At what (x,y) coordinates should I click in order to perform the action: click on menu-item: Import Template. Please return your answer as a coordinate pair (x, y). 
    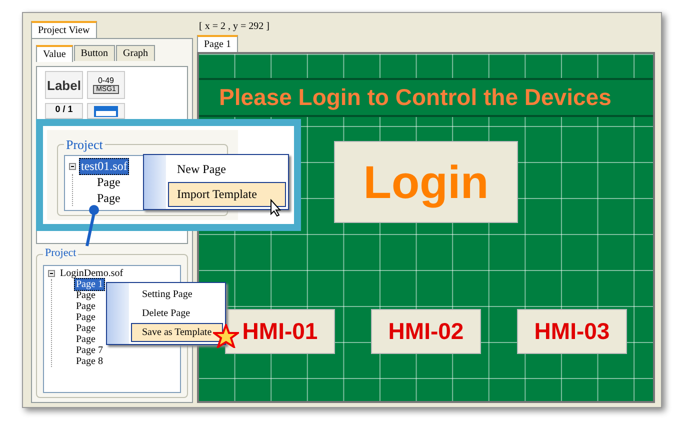
    Looking at the image, I should click on (227, 194).